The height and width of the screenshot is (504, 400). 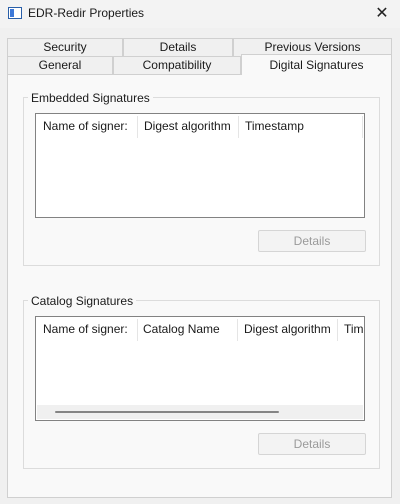 What do you see at coordinates (362, 127) in the screenshot?
I see `column-divider` at bounding box center [362, 127].